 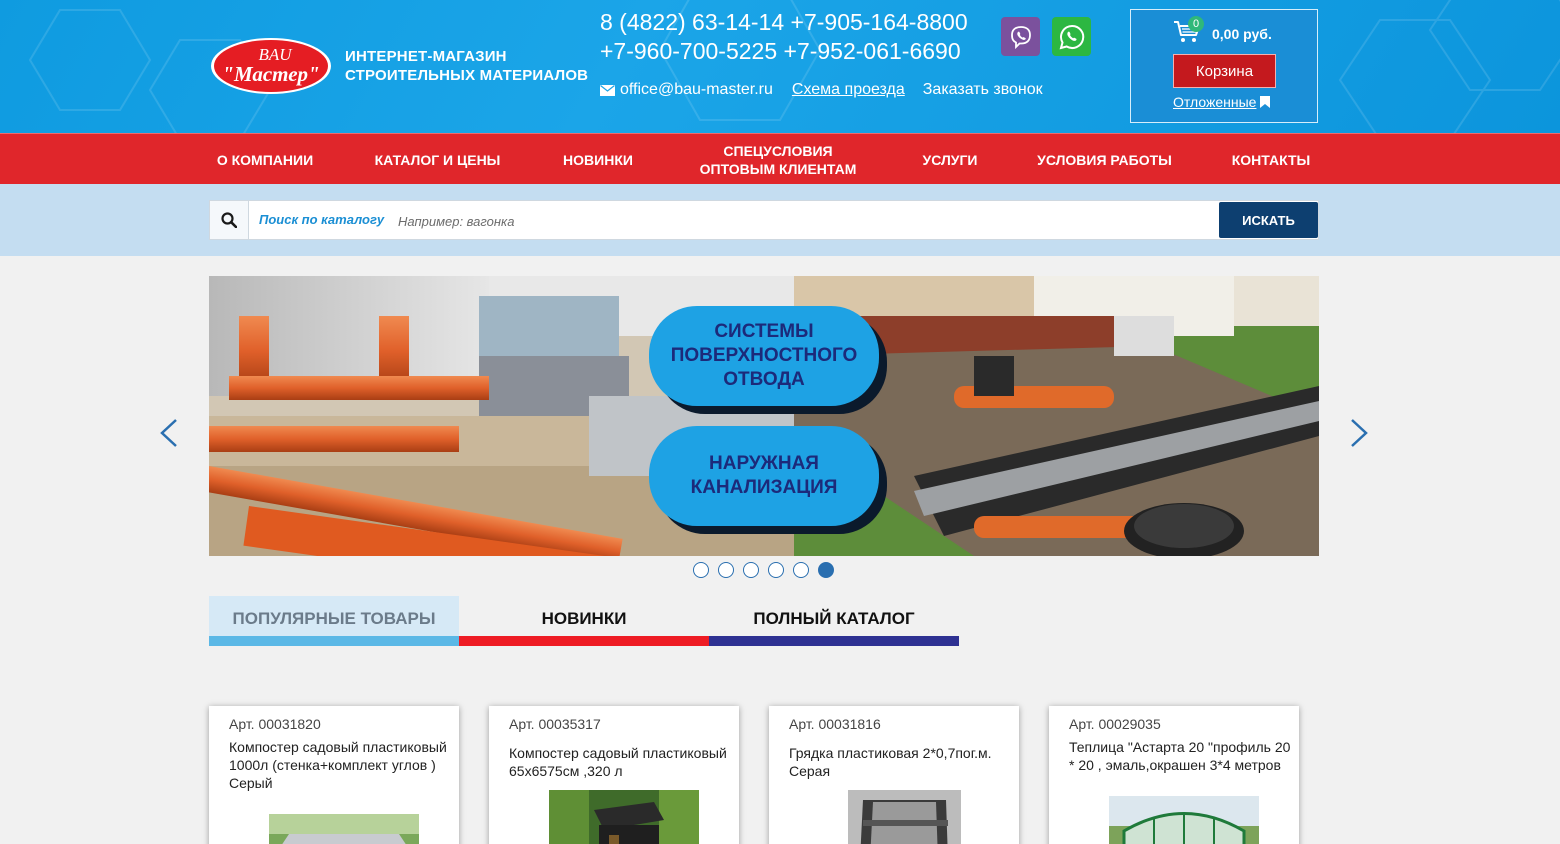 I want to click on logo: BAU "Мастер", so click(x=271, y=66).